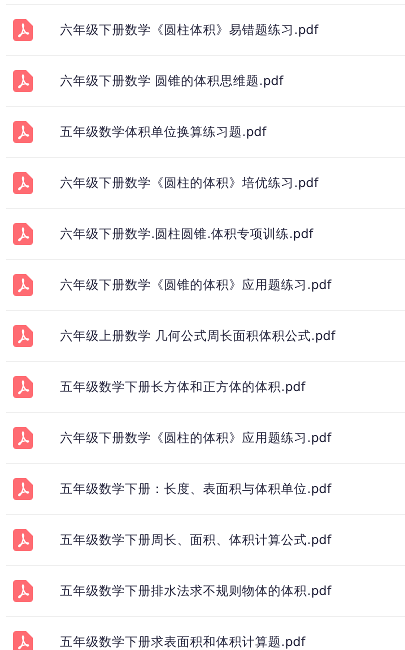 The height and width of the screenshot is (650, 405). I want to click on file-name: 六年级下册数学《圆柱的体积》培优练习.pdf, so click(189, 183).